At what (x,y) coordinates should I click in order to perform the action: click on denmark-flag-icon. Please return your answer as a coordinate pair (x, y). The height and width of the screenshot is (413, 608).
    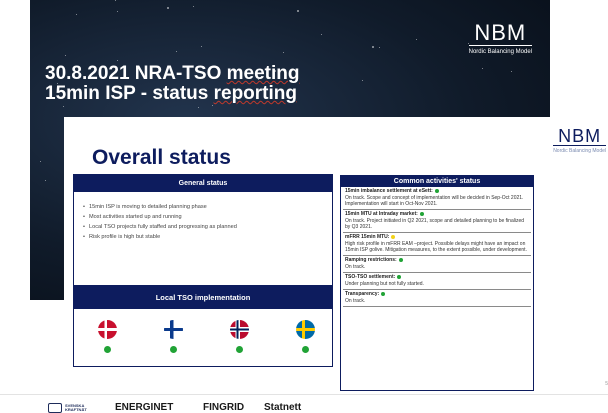
    Looking at the image, I should click on (107, 329).